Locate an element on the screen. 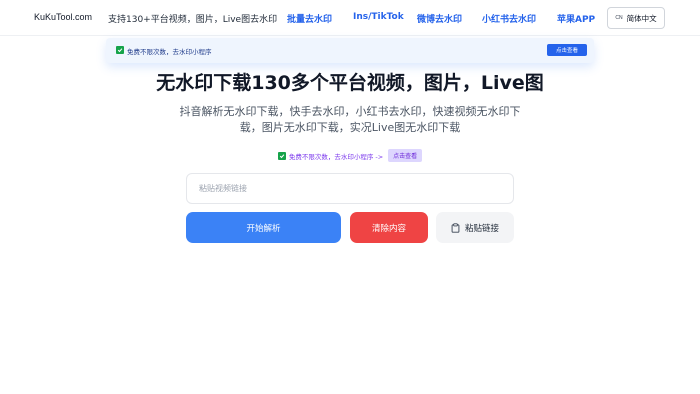  clear-content-label: 清除内容 is located at coordinates (388, 228).